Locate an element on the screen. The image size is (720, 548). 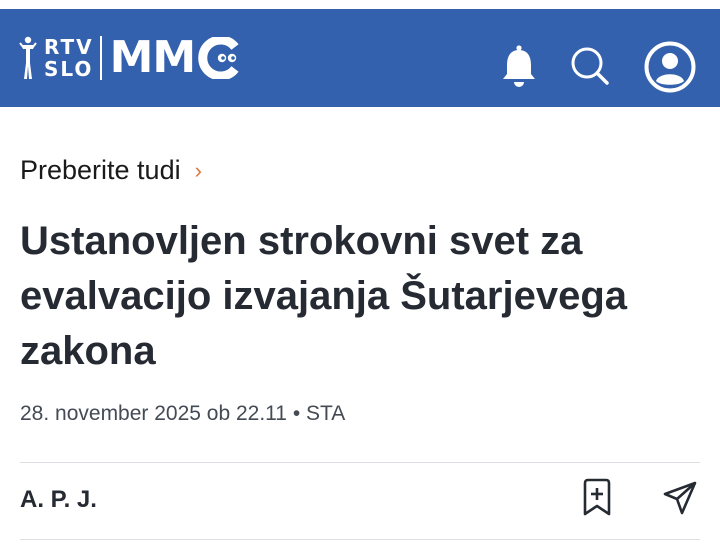
rtv-text: RTV is located at coordinates (69, 47).